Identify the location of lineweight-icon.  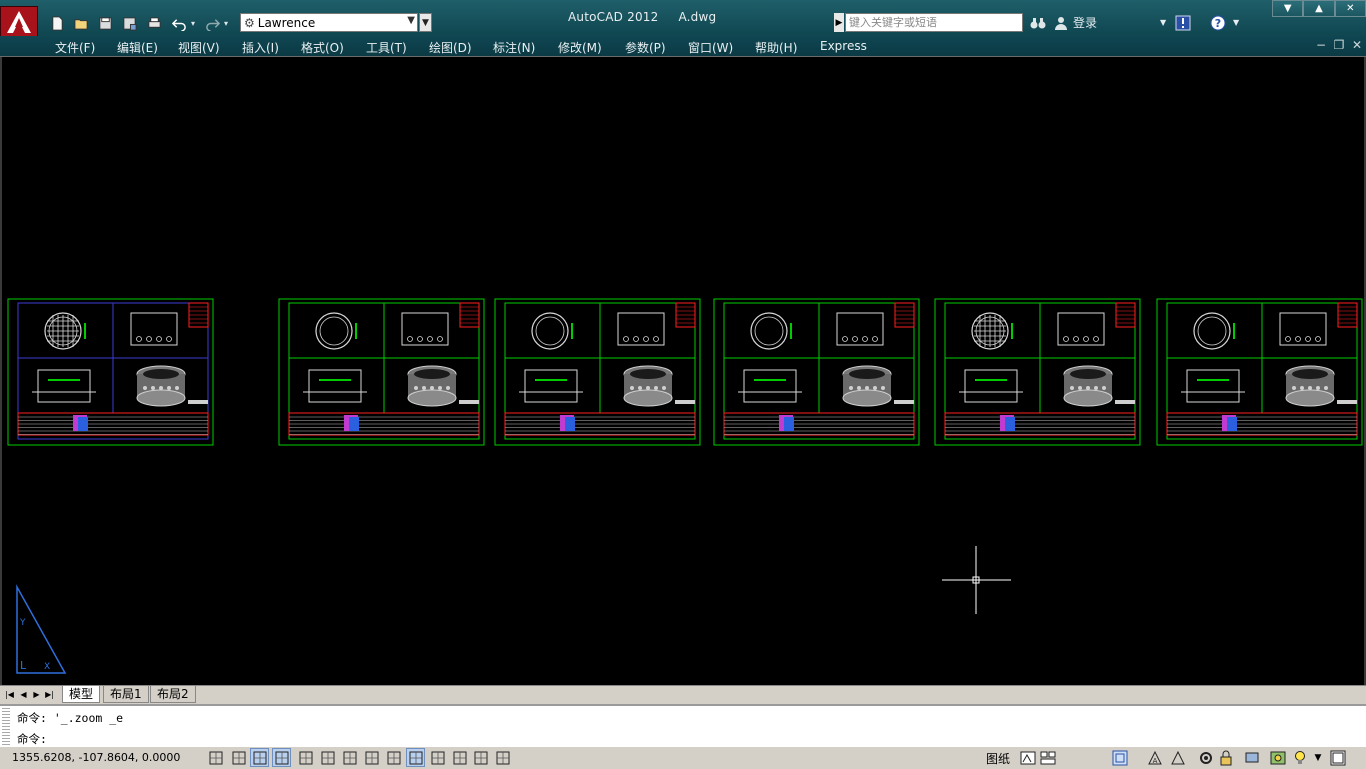
(437, 757).